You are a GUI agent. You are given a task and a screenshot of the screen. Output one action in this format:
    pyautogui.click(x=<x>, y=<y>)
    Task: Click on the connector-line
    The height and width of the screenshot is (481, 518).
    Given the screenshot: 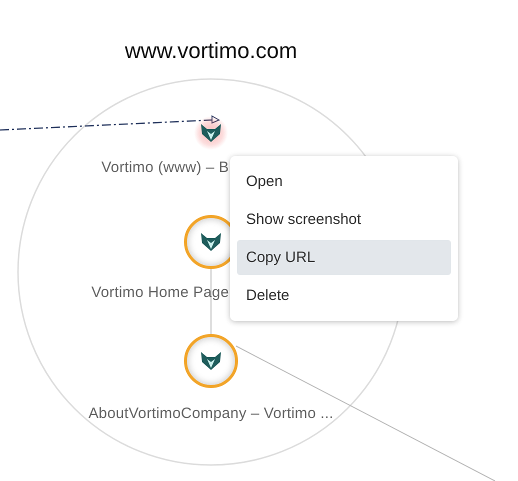 What is the action you would take?
    pyautogui.click(x=211, y=301)
    